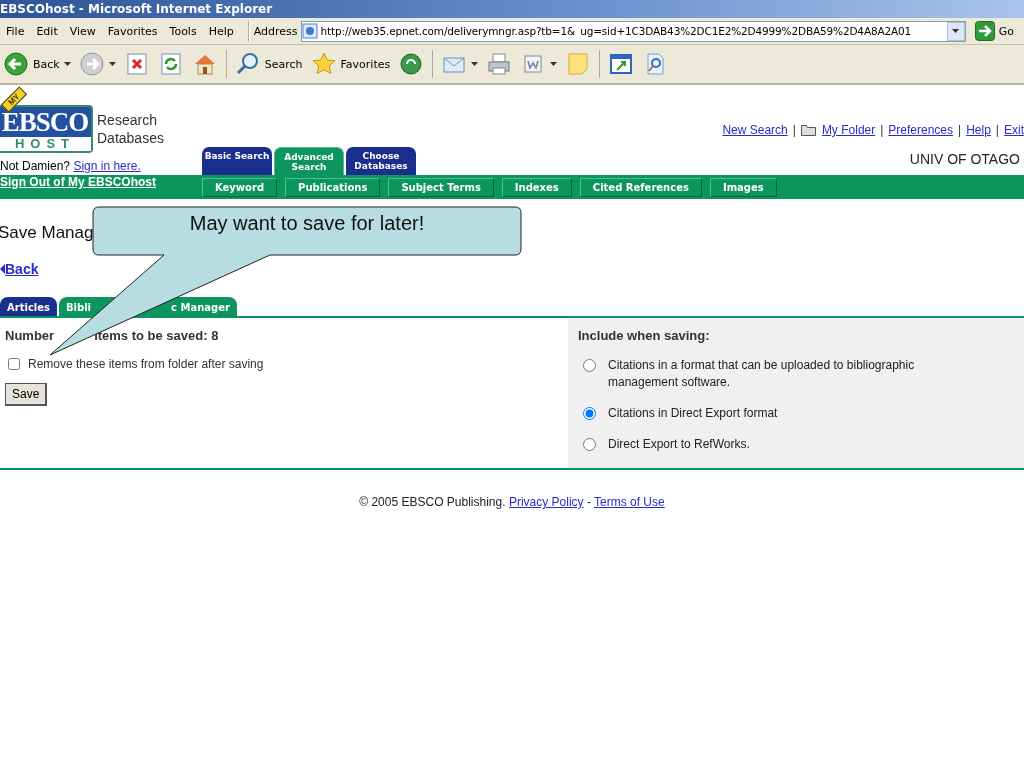 Image resolution: width=1024 pixels, height=768 pixels. I want to click on toolbar-label: Search, so click(283, 64).